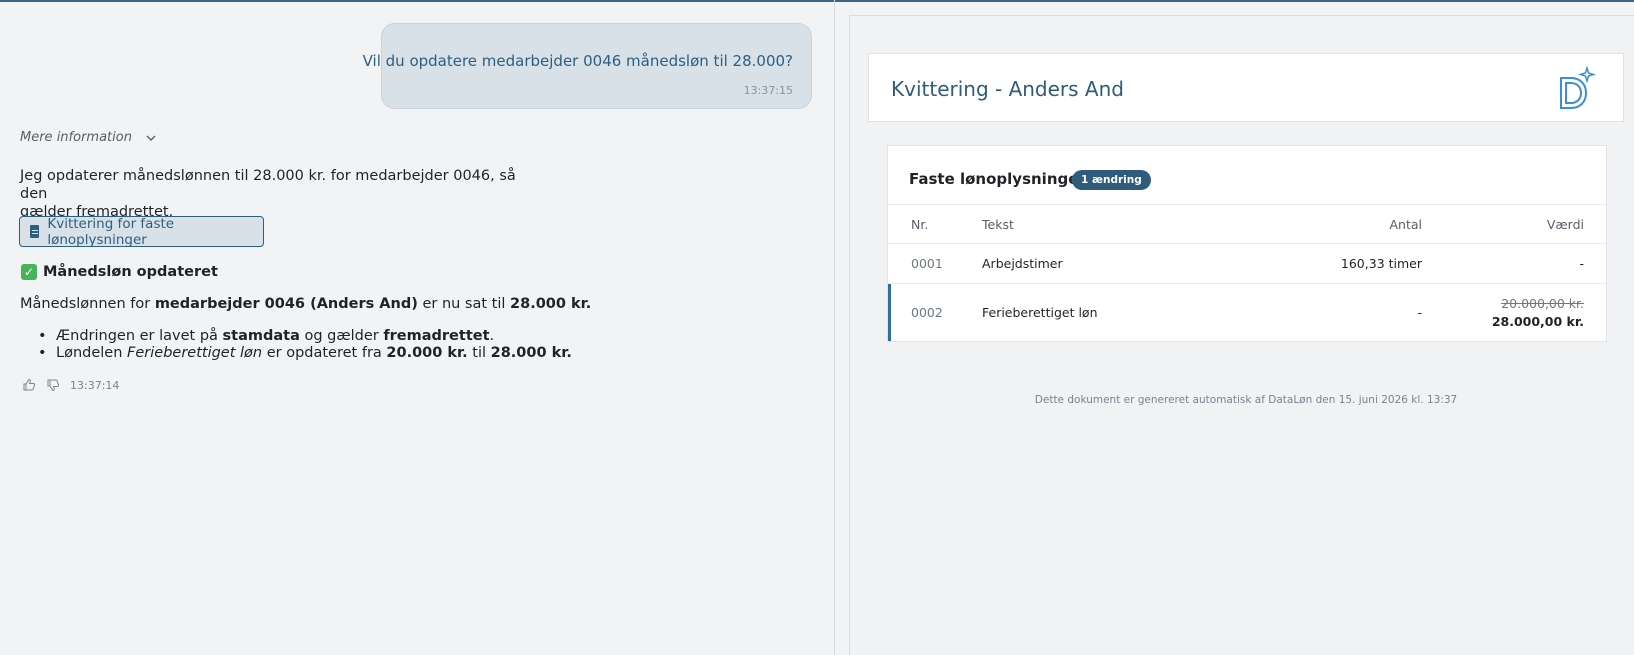 This screenshot has width=1634, height=655. Describe the element at coordinates (286, 304) in the screenshot. I see `summary-employee: medarbejder 0046 (Anders And)` at that location.